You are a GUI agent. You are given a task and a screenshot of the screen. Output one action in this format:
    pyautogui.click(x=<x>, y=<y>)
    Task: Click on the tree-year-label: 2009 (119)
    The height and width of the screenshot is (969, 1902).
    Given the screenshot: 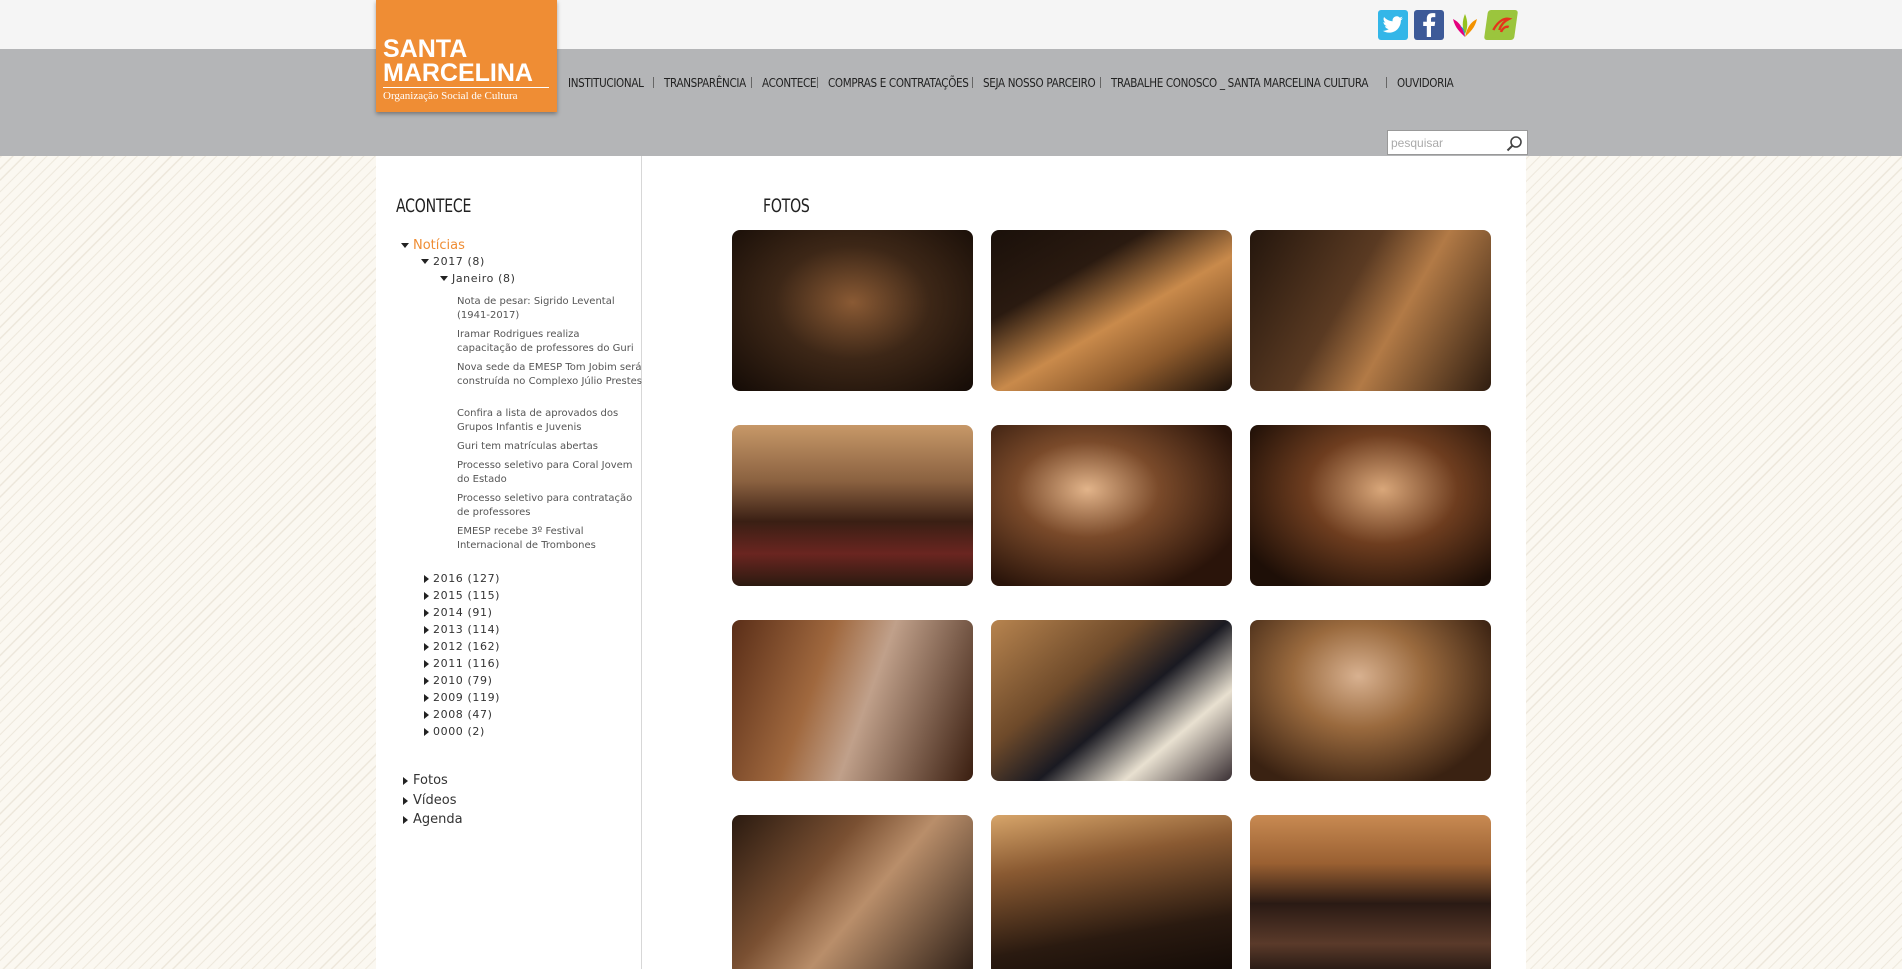 What is the action you would take?
    pyautogui.click(x=467, y=697)
    